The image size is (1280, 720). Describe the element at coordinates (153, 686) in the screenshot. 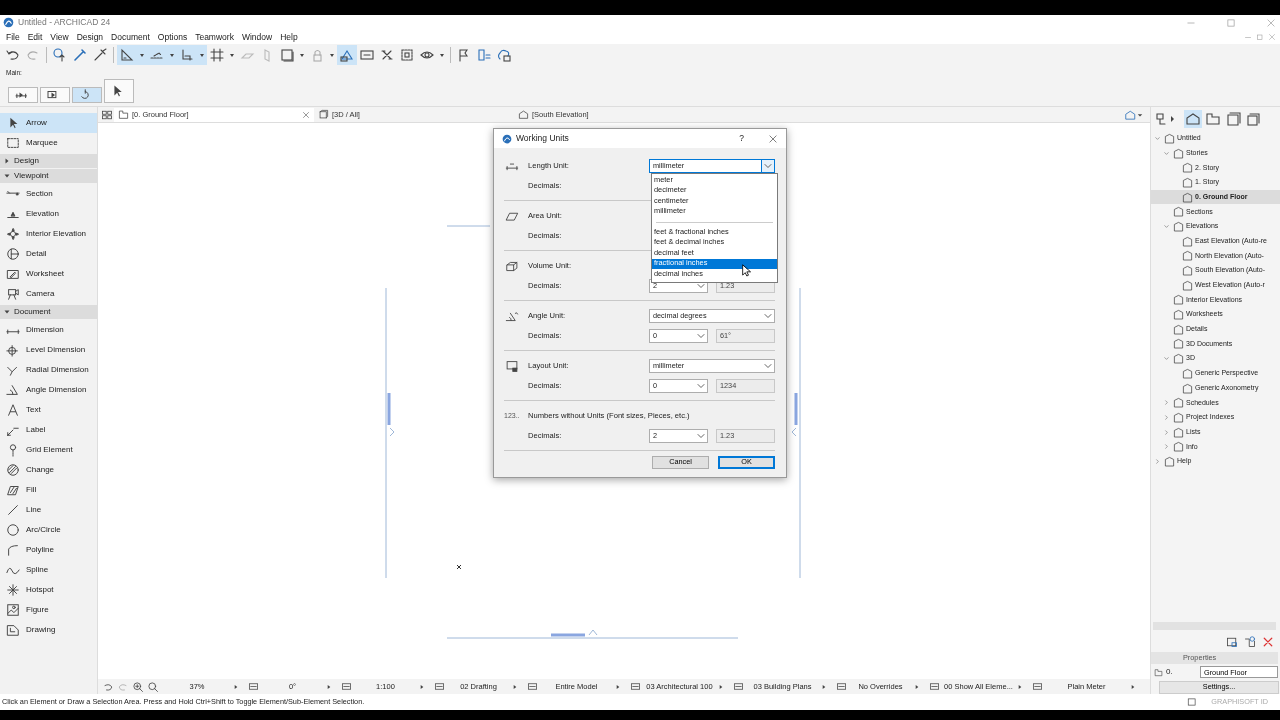

I see `zoom-icon` at that location.